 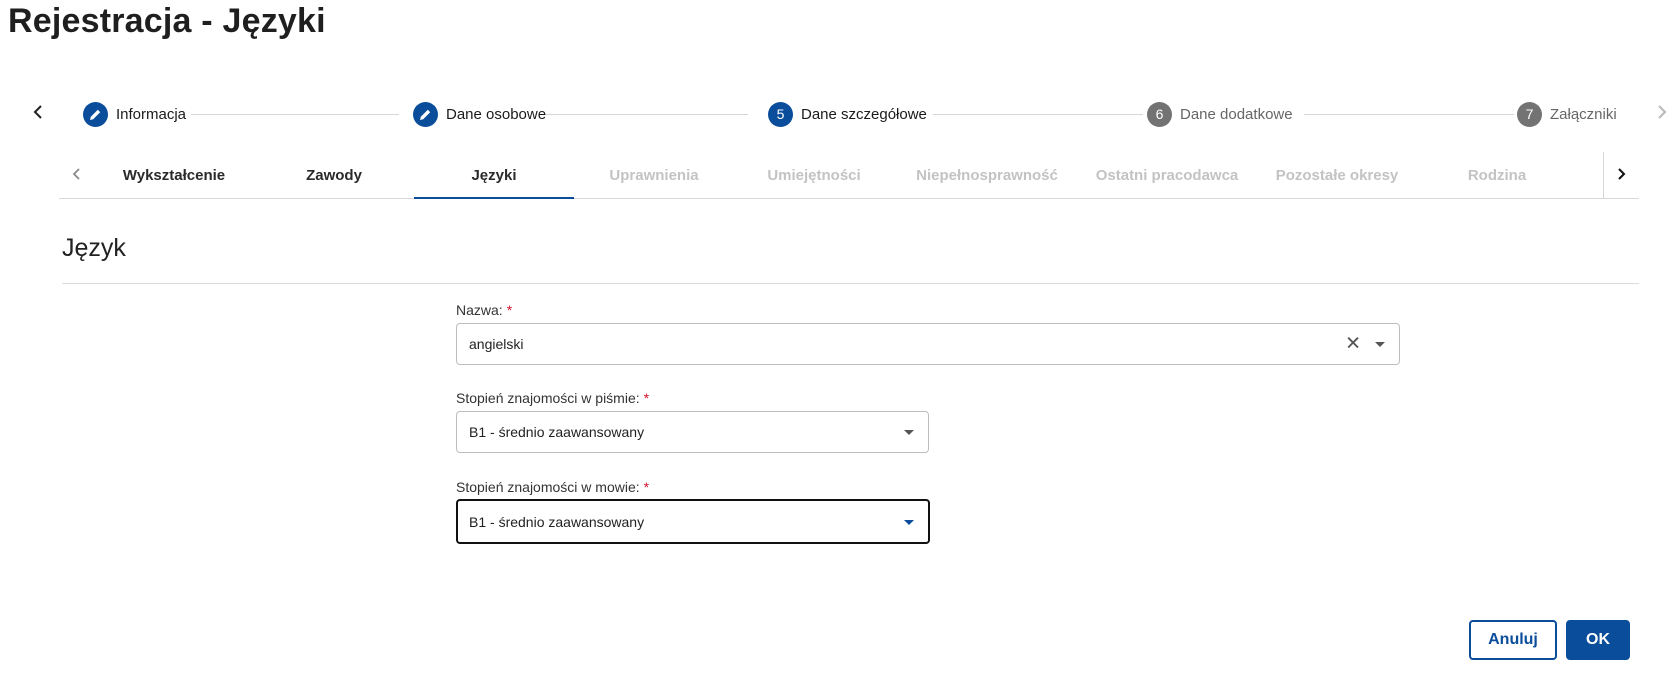 I want to click on tab-zawody: Zawody, so click(x=334, y=175).